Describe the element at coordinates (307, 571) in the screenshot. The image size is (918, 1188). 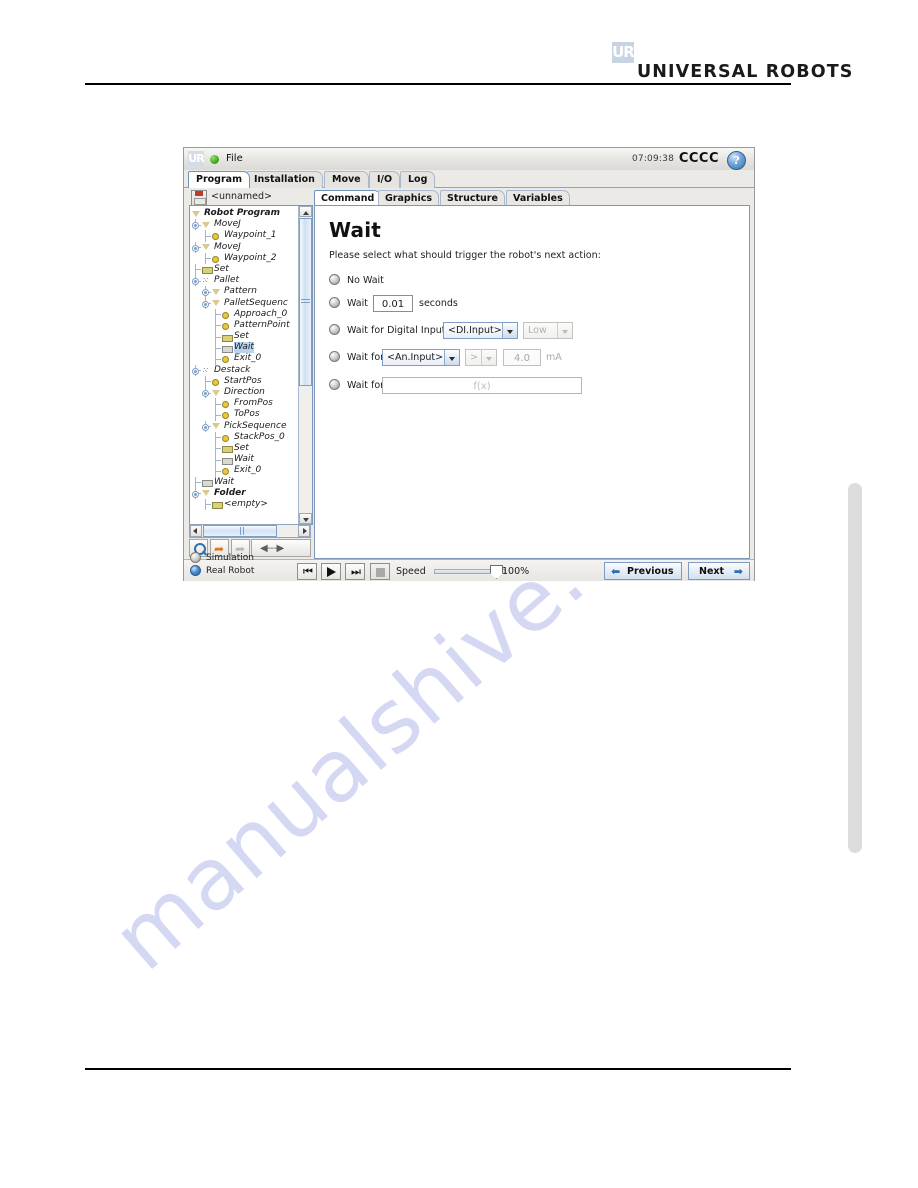
I see `rewind-button: ⏮` at that location.